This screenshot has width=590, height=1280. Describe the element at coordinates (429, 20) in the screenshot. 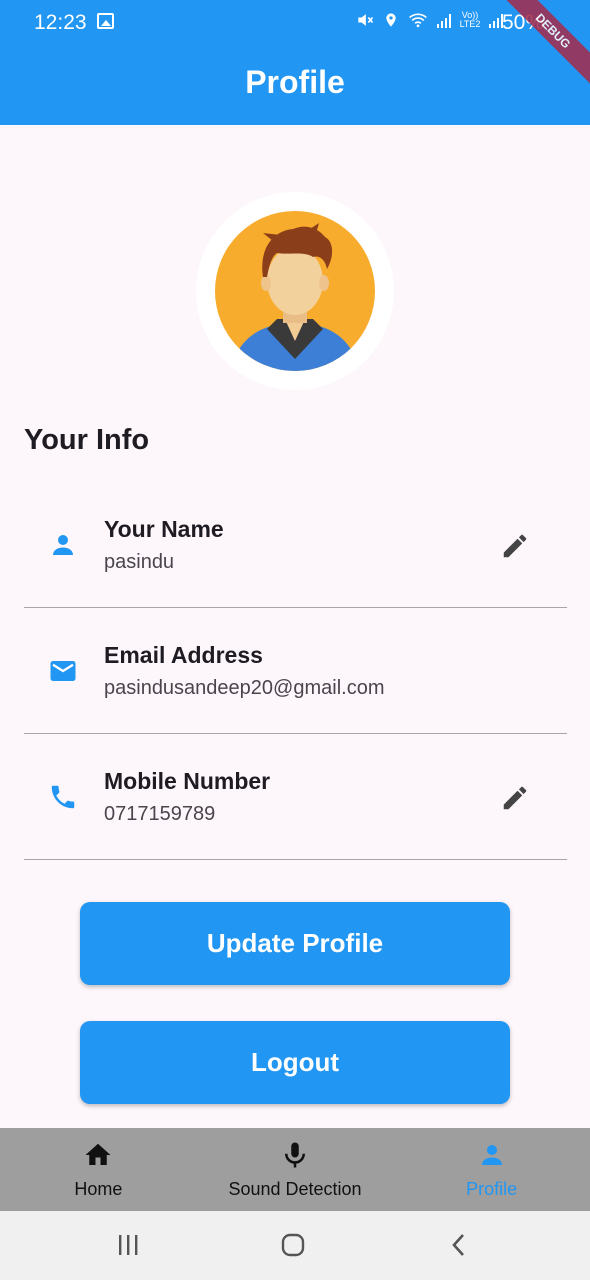

I see `status-icons: Vo)) LTE2` at that location.